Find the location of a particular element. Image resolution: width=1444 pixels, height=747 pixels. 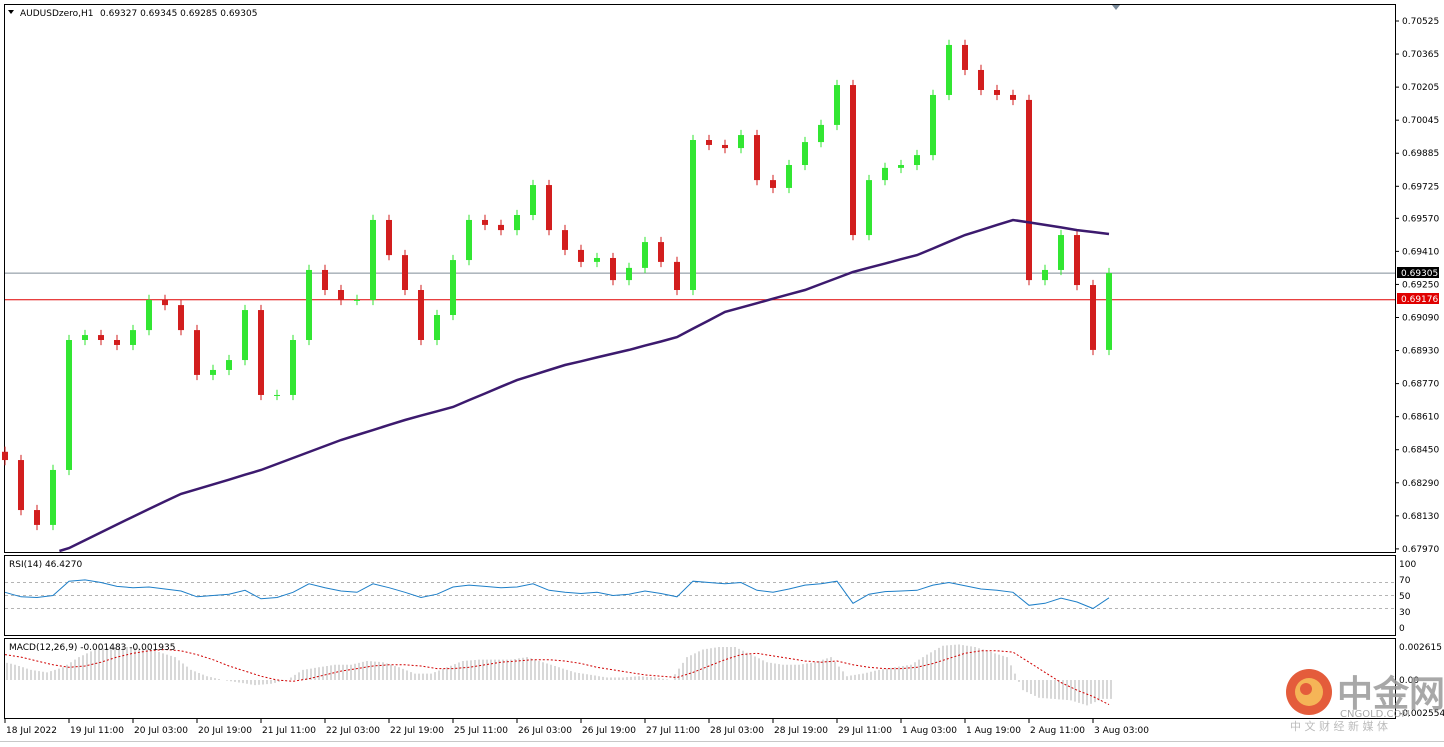

time-tick-label: 20 Jul 03:00 is located at coordinates (161, 731).